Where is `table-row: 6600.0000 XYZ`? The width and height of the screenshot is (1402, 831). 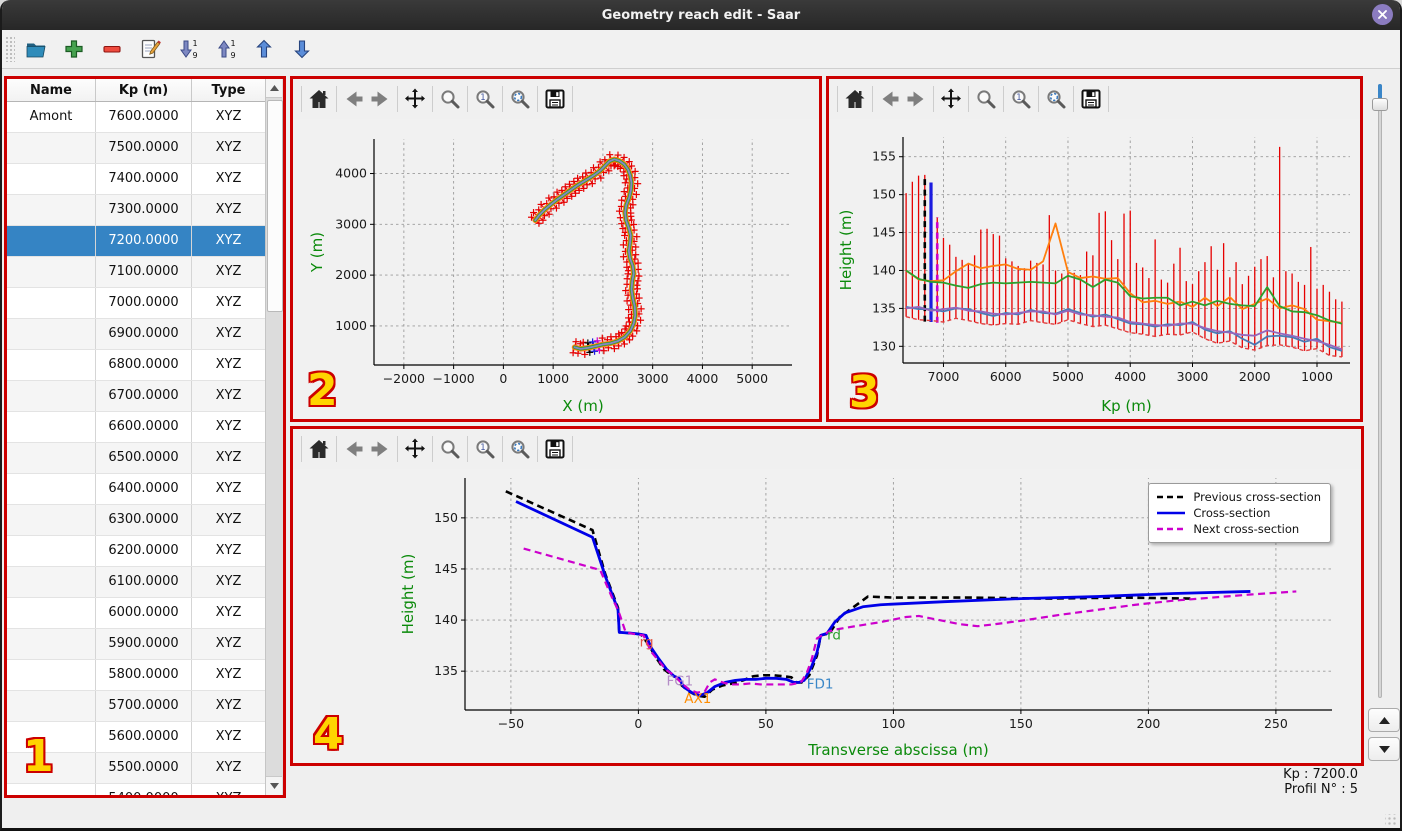 table-row: 6600.0000 XYZ is located at coordinates (136, 427).